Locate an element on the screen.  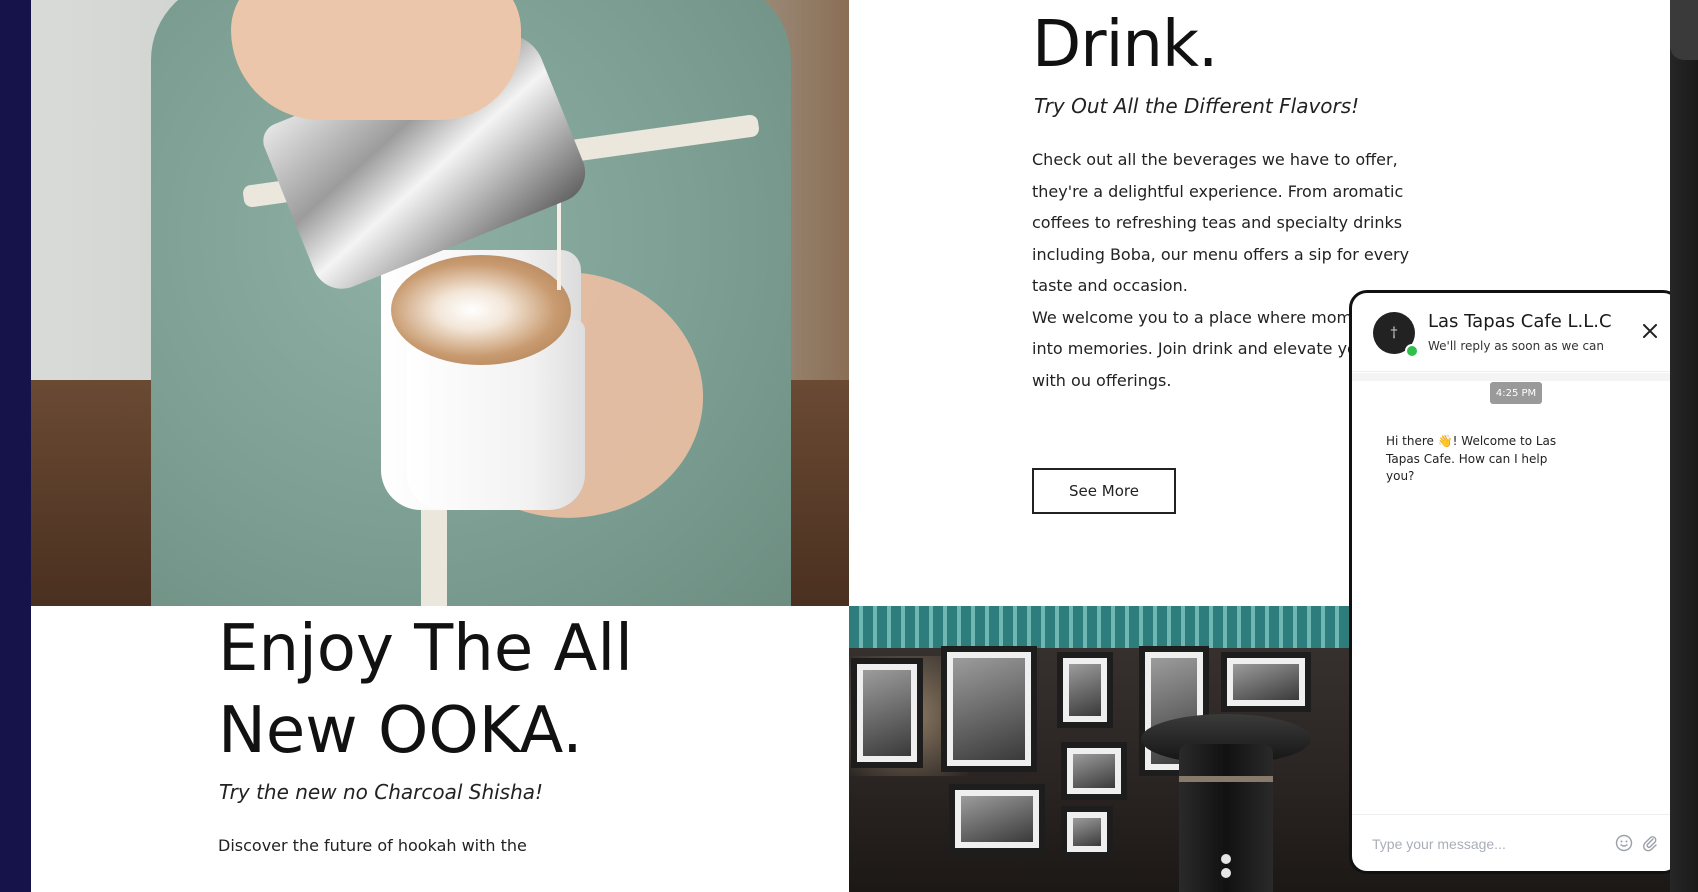
message-timestamp: 4:25 PM is located at coordinates (1516, 393).